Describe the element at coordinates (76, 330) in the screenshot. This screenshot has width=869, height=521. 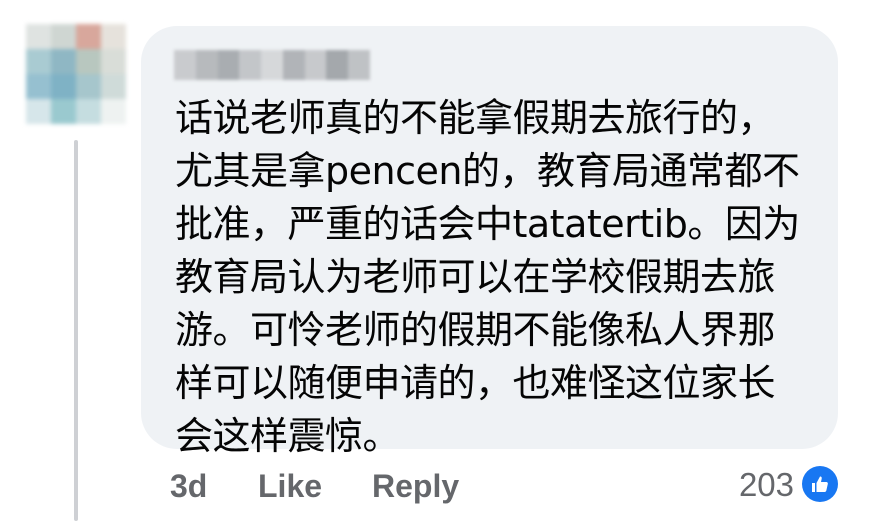
I see `thread-line` at that location.